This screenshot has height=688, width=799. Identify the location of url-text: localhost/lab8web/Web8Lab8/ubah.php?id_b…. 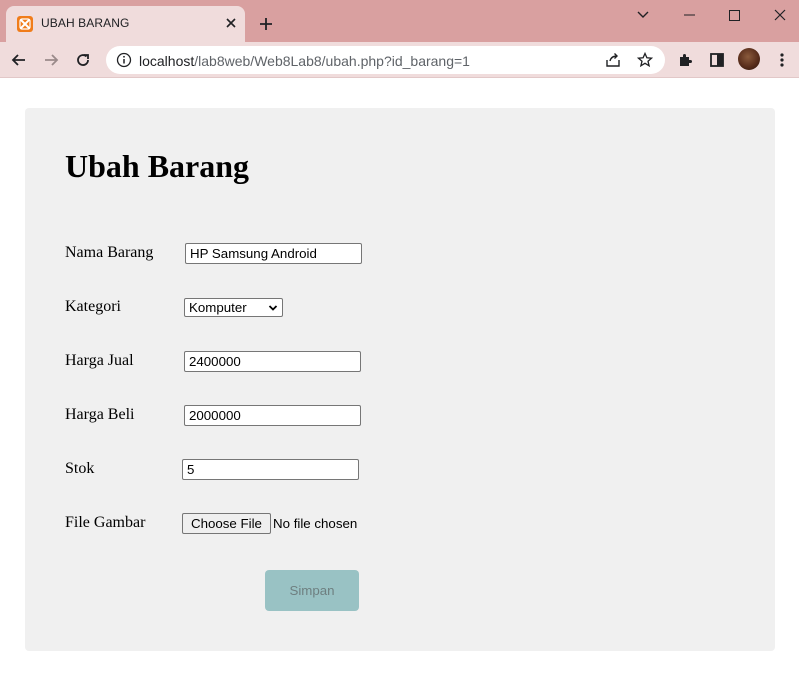
(304, 61).